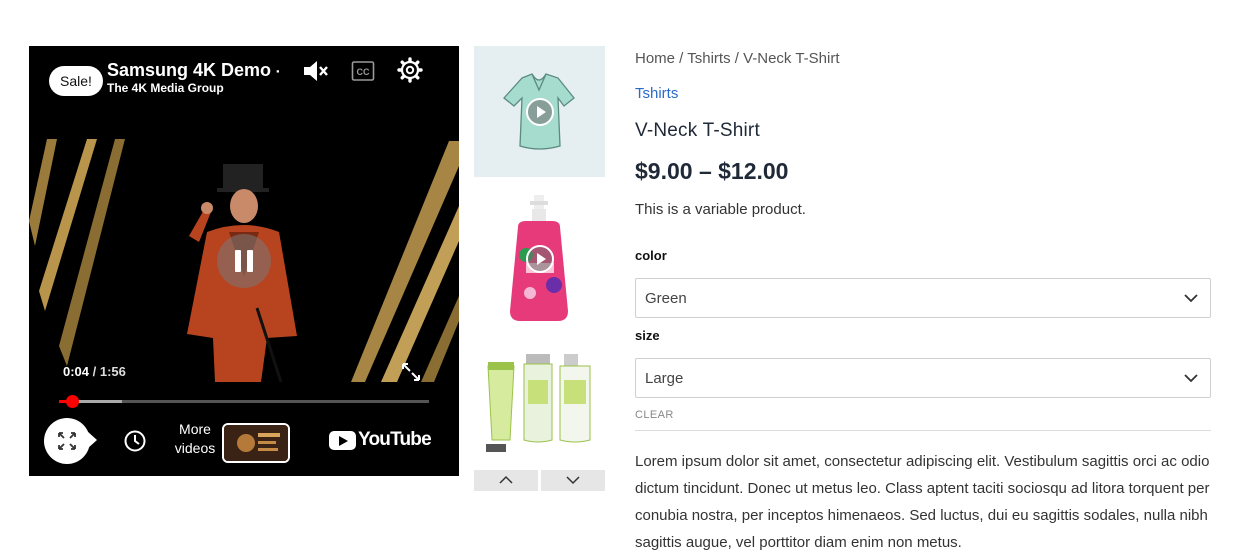 The width and height of the screenshot is (1236, 554). Describe the element at coordinates (93, 440) in the screenshot. I see `next-icon` at that location.